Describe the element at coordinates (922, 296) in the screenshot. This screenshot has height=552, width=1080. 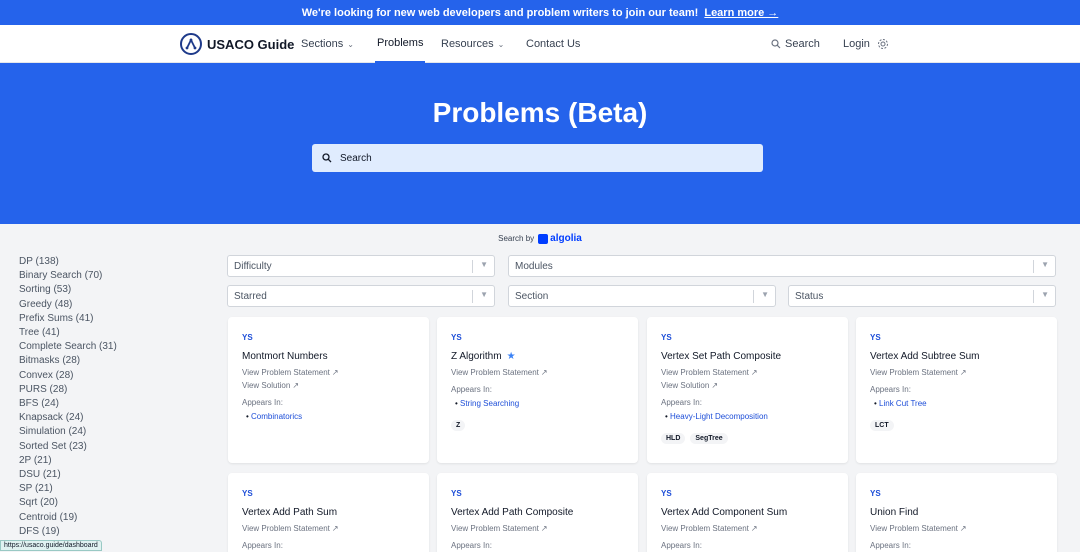
I see `status-select: Status ▼` at that location.